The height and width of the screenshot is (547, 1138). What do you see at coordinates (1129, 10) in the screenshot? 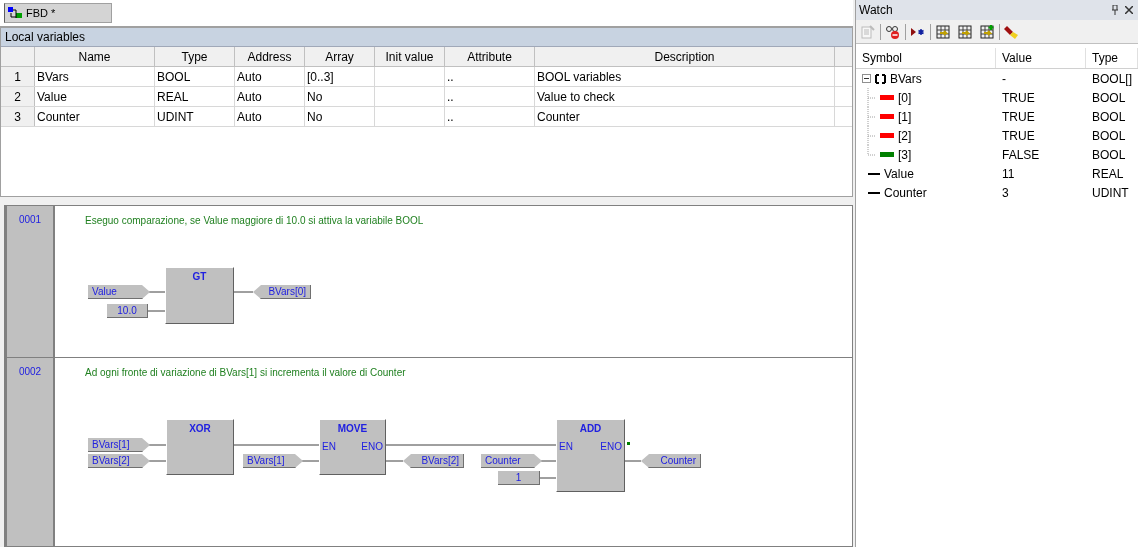
I see `close-icon` at bounding box center [1129, 10].